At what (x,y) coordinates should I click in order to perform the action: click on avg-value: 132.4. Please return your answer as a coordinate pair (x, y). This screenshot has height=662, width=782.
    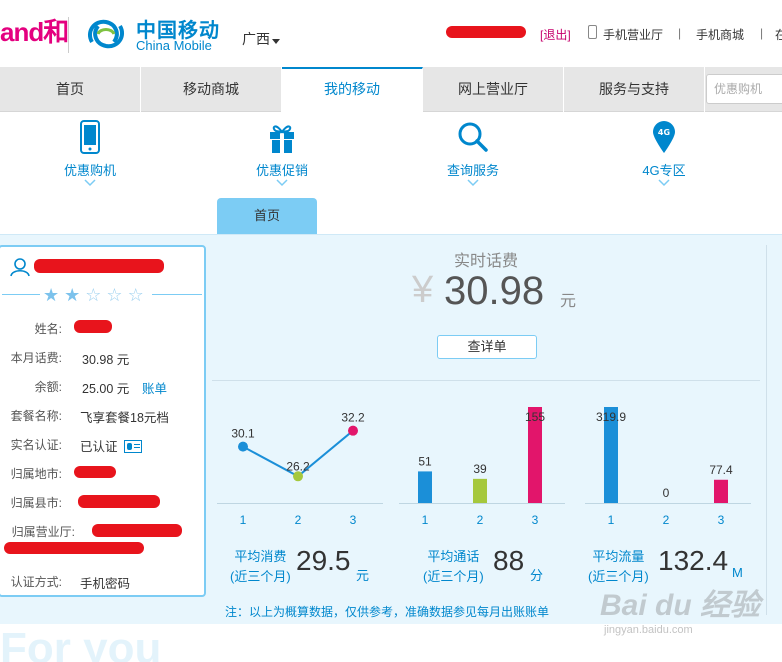
    Looking at the image, I should click on (693, 560).